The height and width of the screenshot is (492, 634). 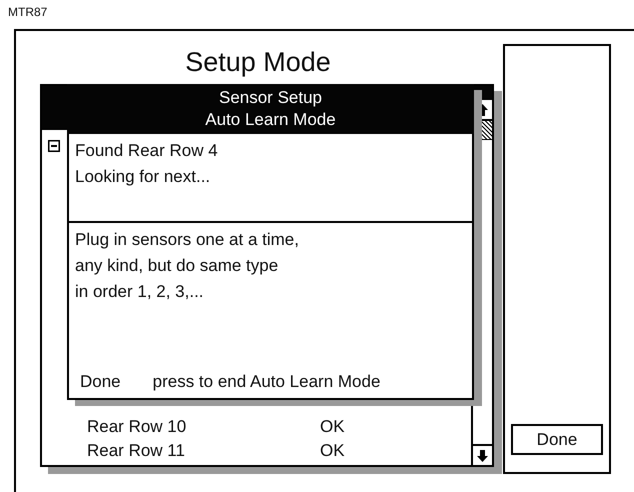 What do you see at coordinates (266, 382) in the screenshot?
I see `hint-text: press to end Auto Learn Mode` at bounding box center [266, 382].